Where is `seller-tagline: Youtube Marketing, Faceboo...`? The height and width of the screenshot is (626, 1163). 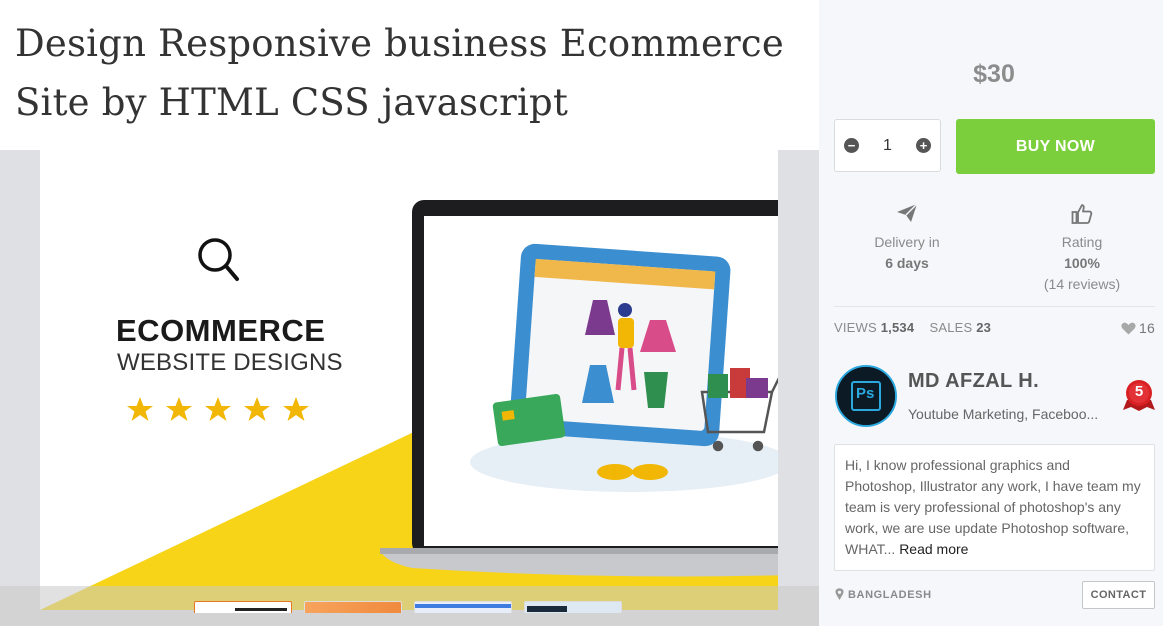 seller-tagline: Youtube Marketing, Faceboo... is located at coordinates (1003, 414).